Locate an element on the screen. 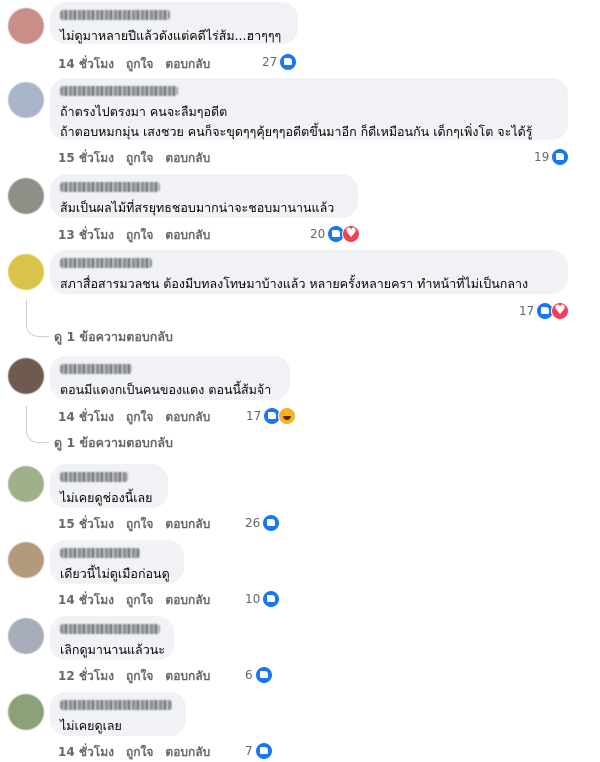 This screenshot has height=762, width=600. comment-bubble: ไม่ดูมาหลายปีแล้วดังแต่คดีไร่ส้ม...ฮาๆๆๆ is located at coordinates (174, 23).